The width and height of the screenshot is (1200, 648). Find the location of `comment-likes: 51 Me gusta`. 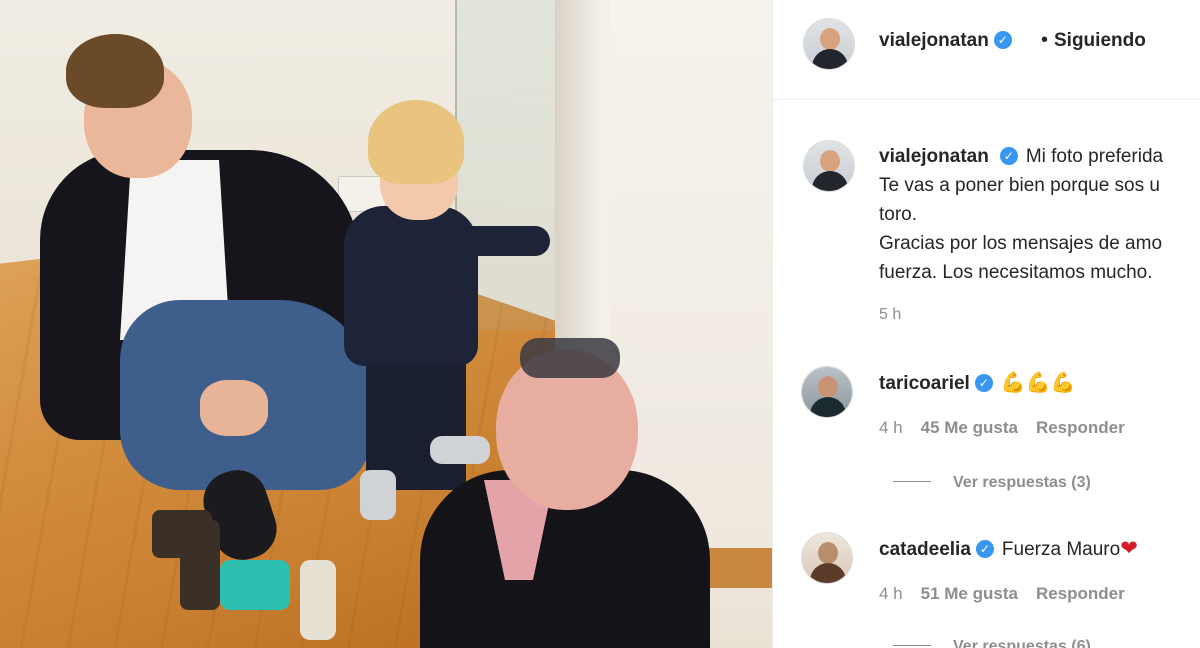

comment-likes: 51 Me gusta is located at coordinates (969, 593).